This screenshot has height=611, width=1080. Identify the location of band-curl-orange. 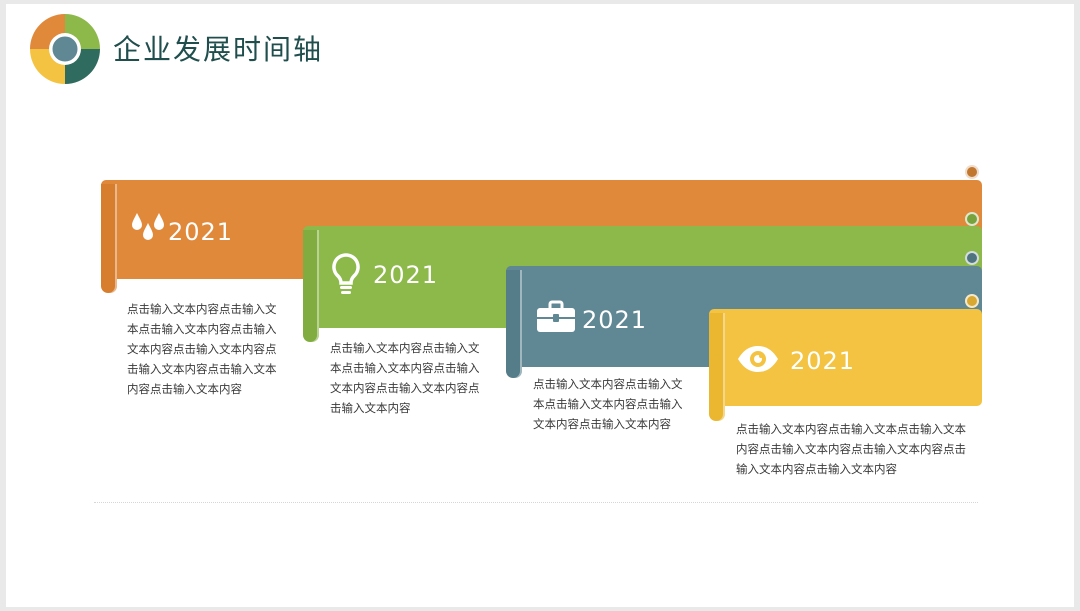
(972, 172).